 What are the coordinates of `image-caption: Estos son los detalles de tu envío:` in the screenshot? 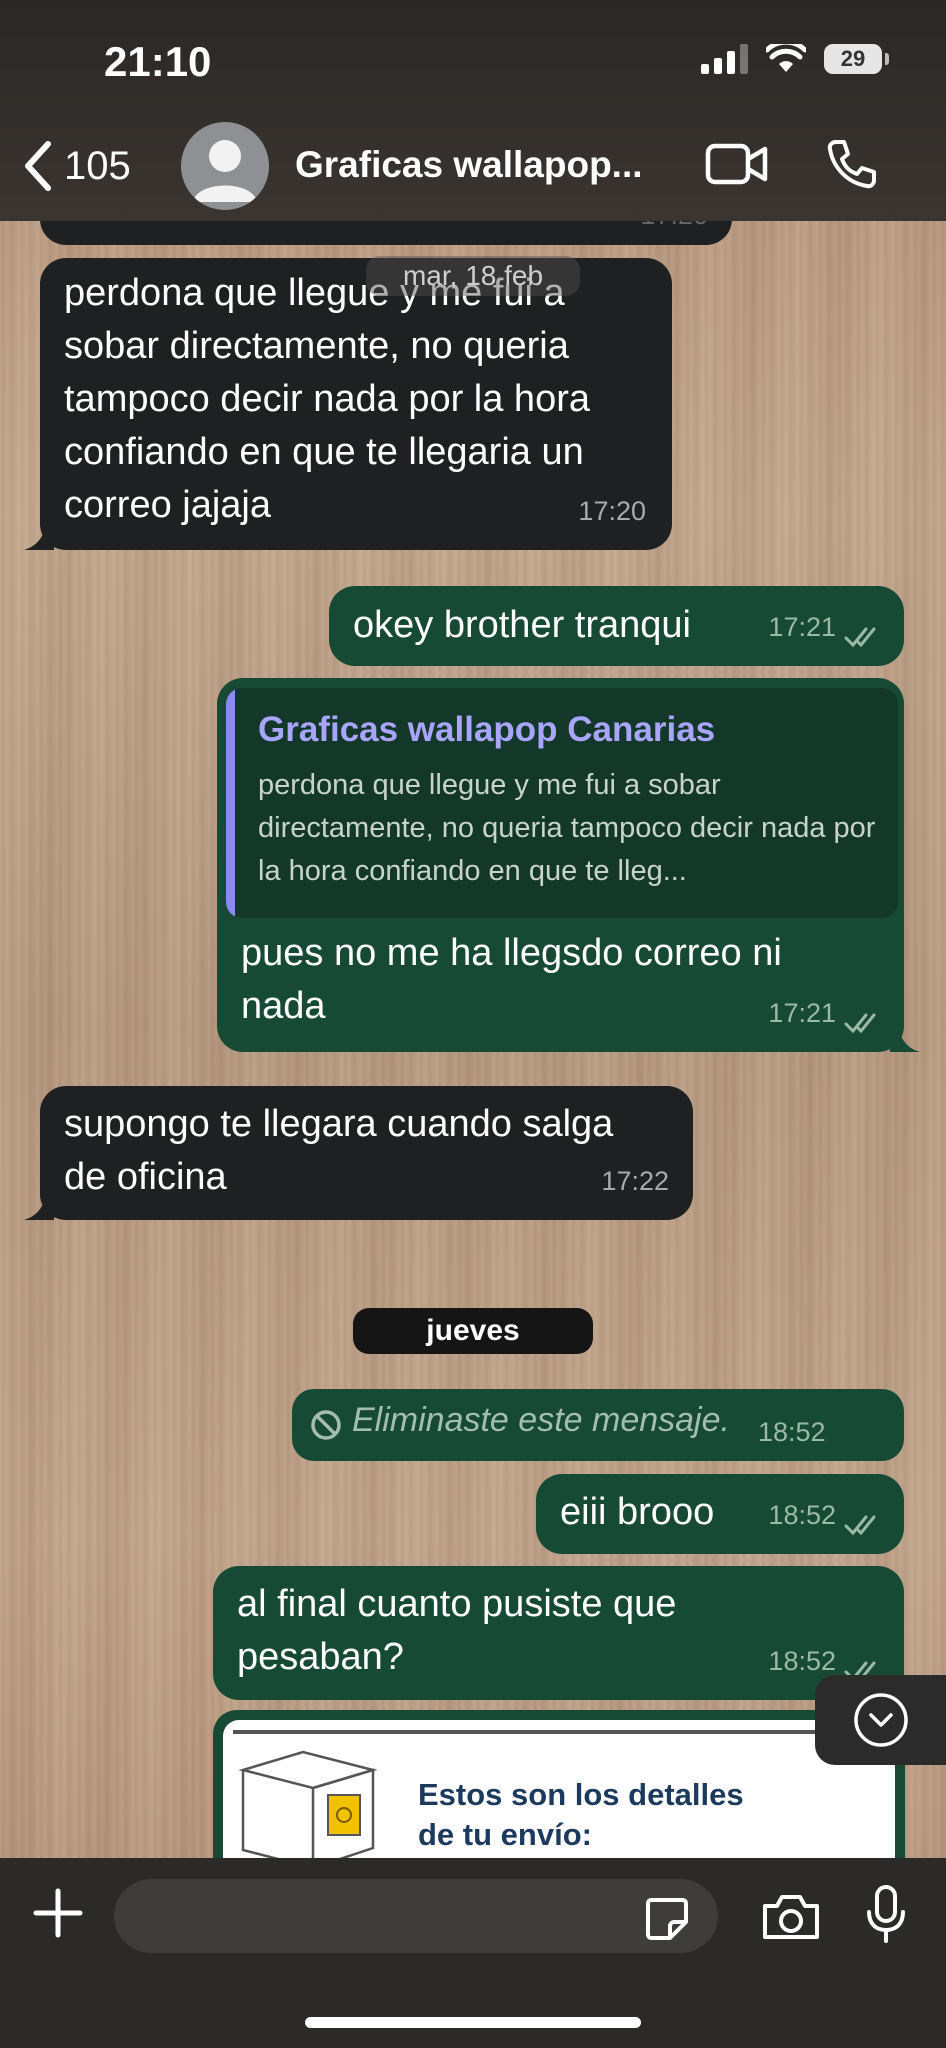 It's located at (581, 1814).